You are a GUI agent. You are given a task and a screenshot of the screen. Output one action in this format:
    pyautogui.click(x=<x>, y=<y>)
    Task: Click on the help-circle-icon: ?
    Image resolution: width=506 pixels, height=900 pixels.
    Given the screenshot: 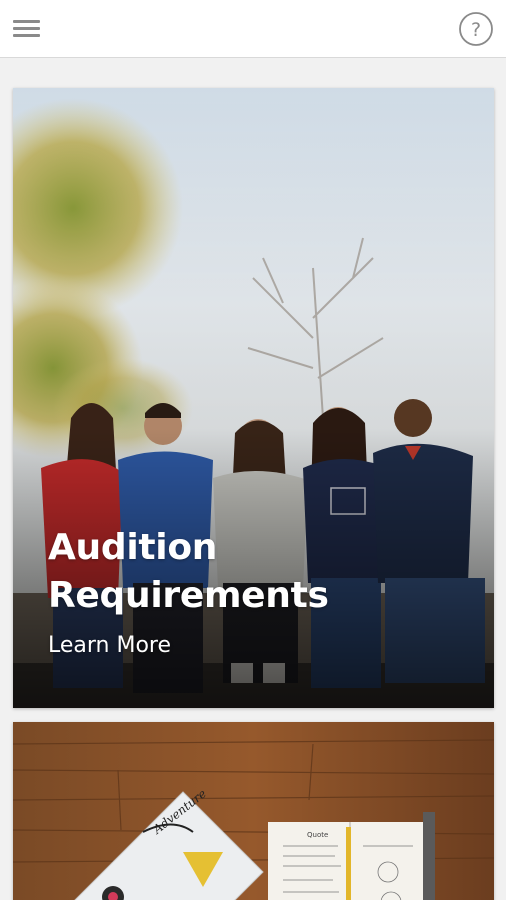 What is the action you would take?
    pyautogui.click(x=476, y=29)
    